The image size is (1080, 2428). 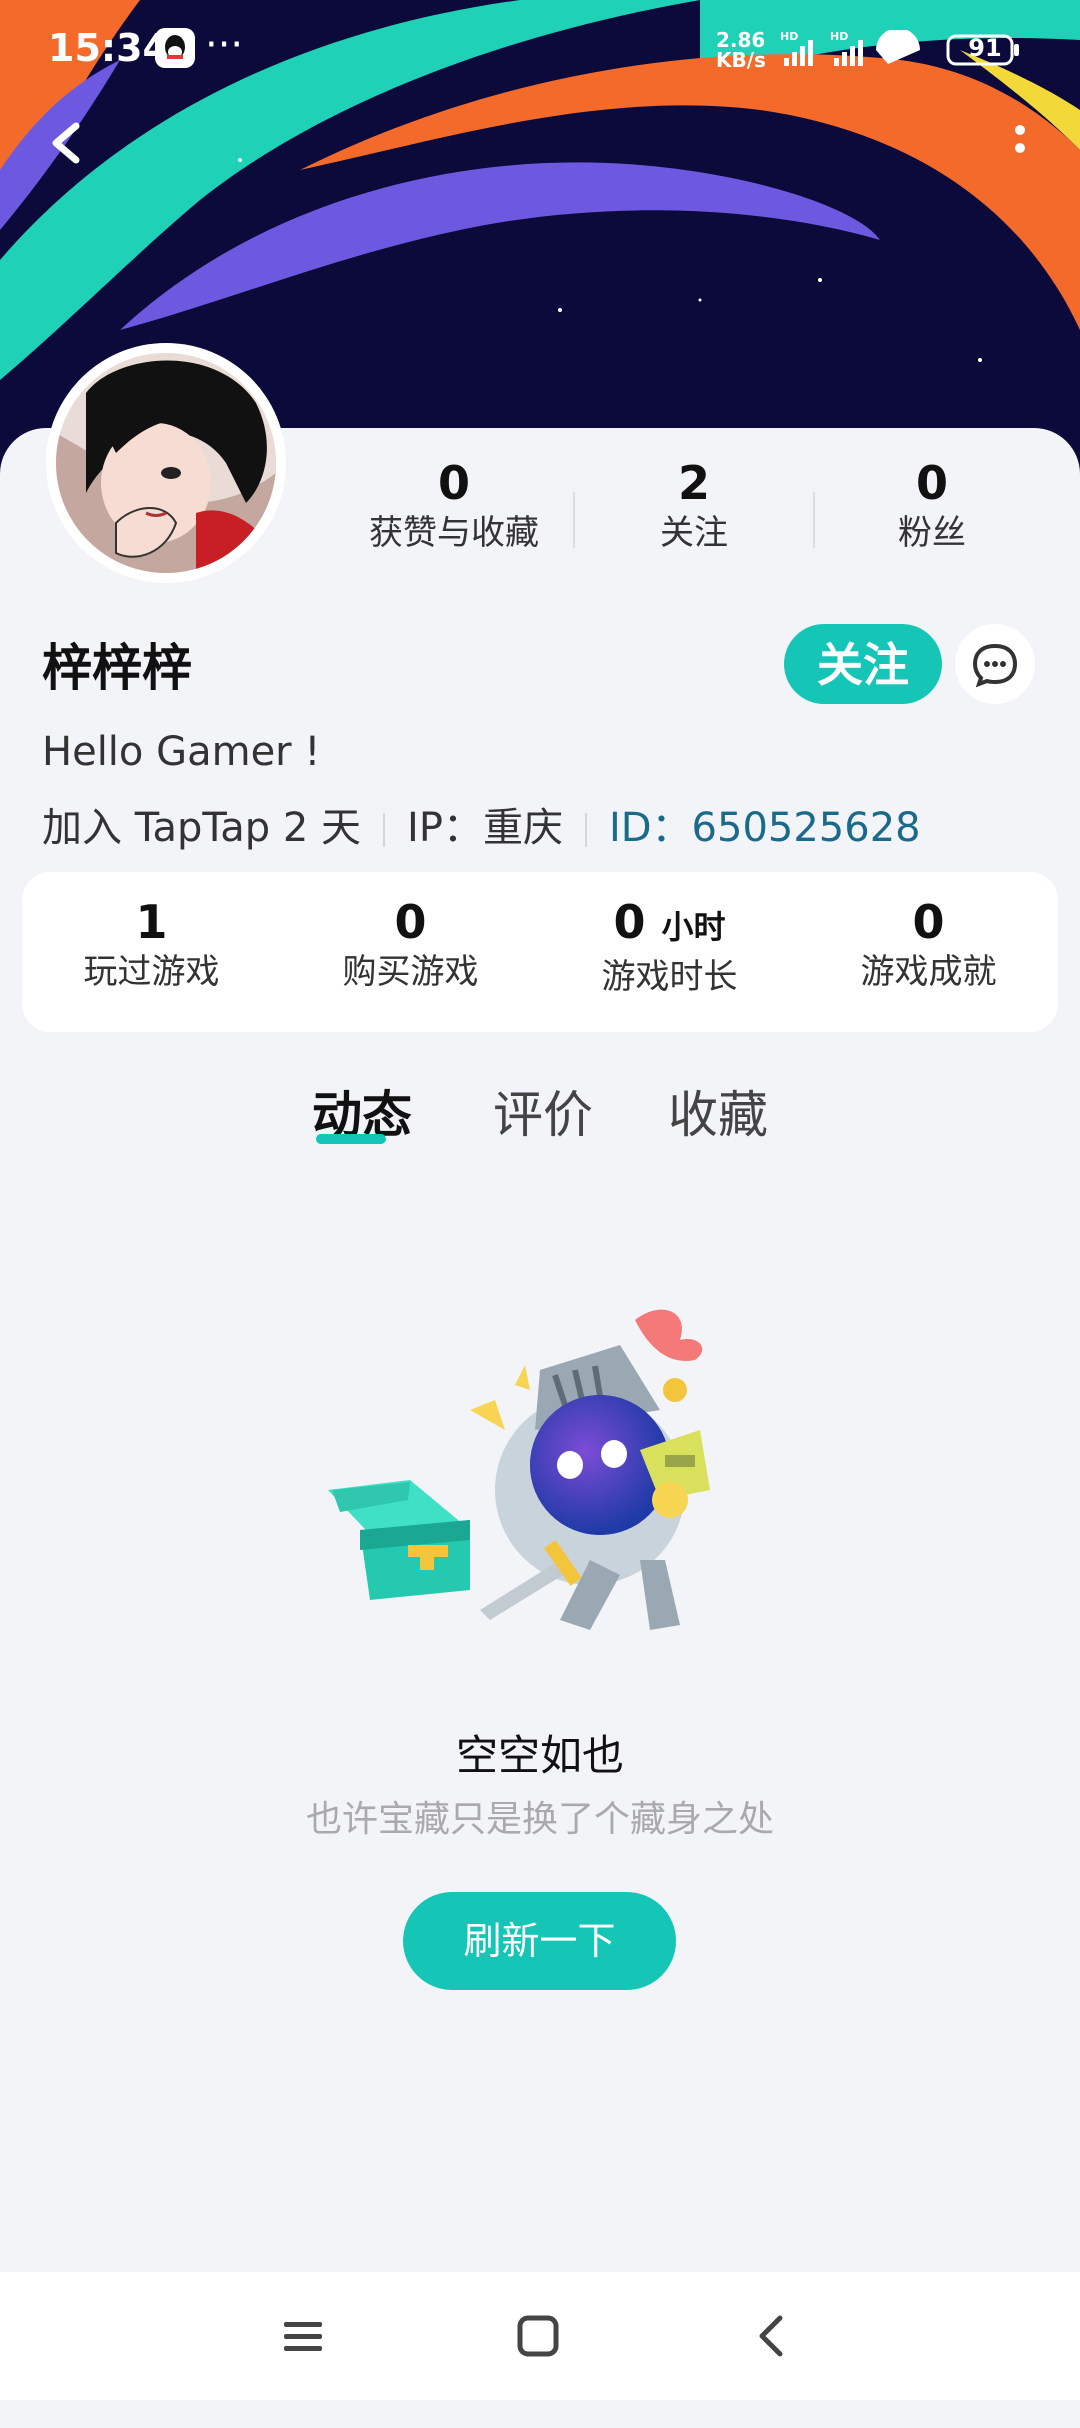 What do you see at coordinates (151, 922) in the screenshot?
I see `games-played-value: 1` at bounding box center [151, 922].